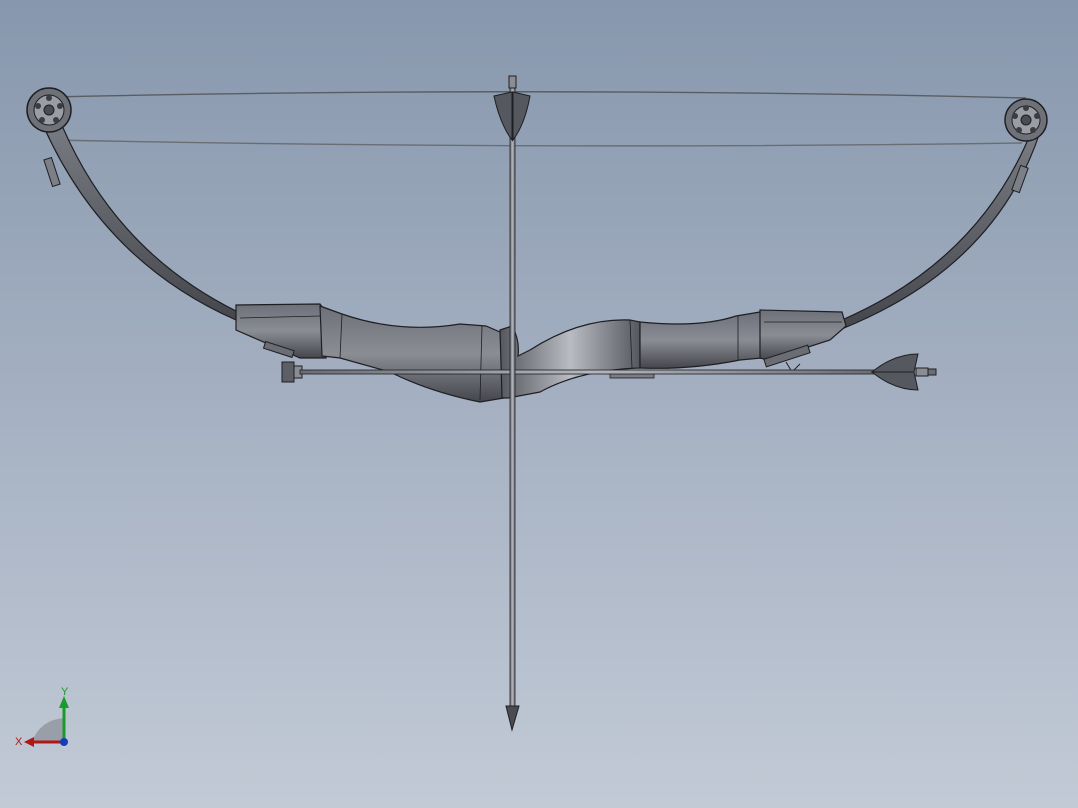 This screenshot has height=808, width=1078. What do you see at coordinates (64, 742) in the screenshot?
I see `z-axis` at bounding box center [64, 742].